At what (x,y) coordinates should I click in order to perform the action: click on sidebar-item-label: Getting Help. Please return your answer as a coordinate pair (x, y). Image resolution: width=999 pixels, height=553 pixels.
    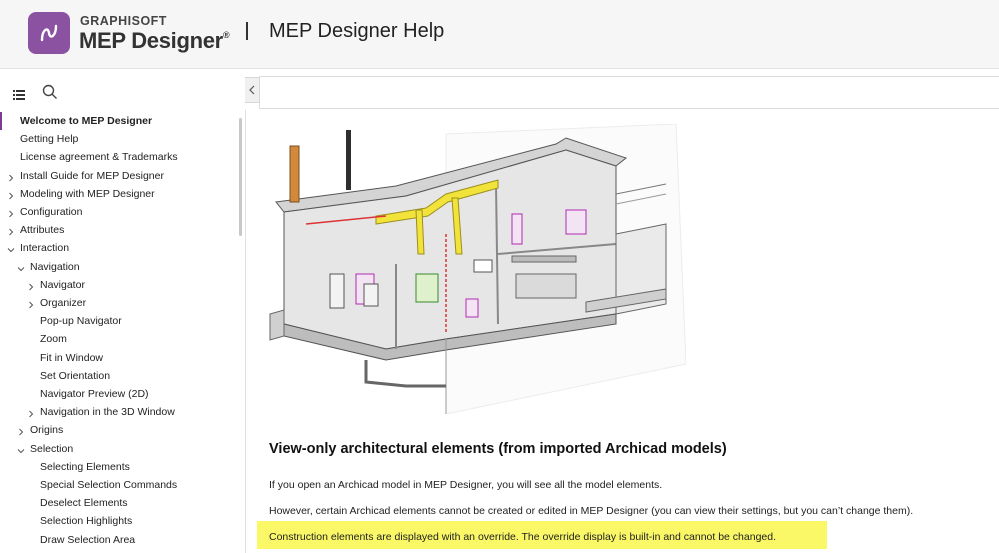
    Looking at the image, I should click on (49, 139).